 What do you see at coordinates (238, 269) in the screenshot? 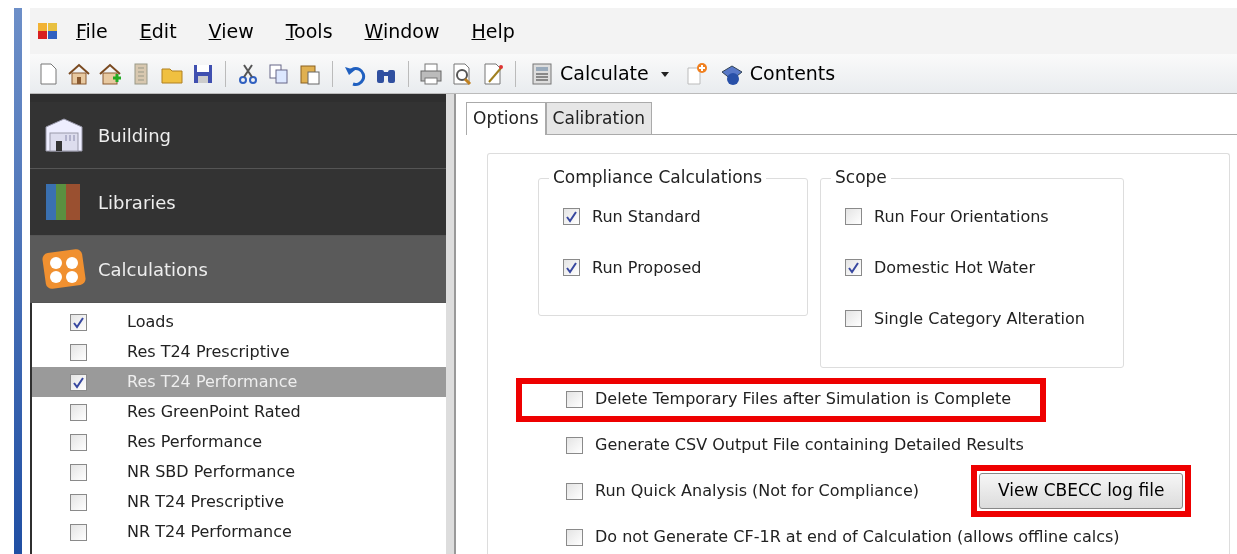
I see `sidebar-section: Calculations` at bounding box center [238, 269].